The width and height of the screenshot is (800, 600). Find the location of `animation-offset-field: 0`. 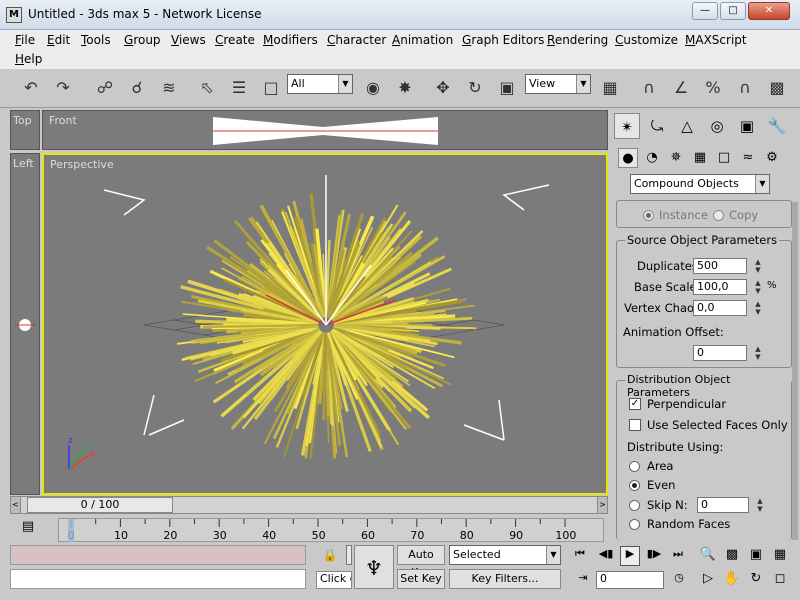

animation-offset-field: 0 is located at coordinates (720, 353).